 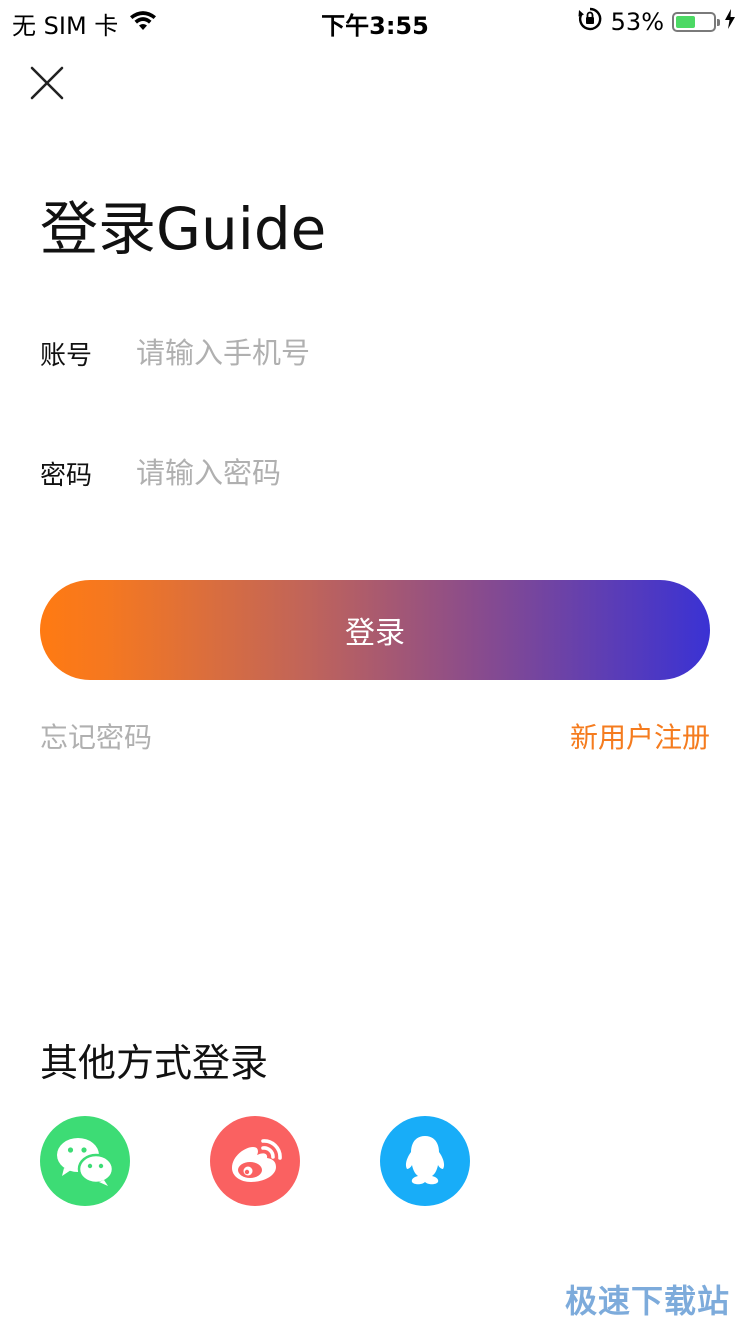 I want to click on weibo-login-button, so click(x=255, y=1161).